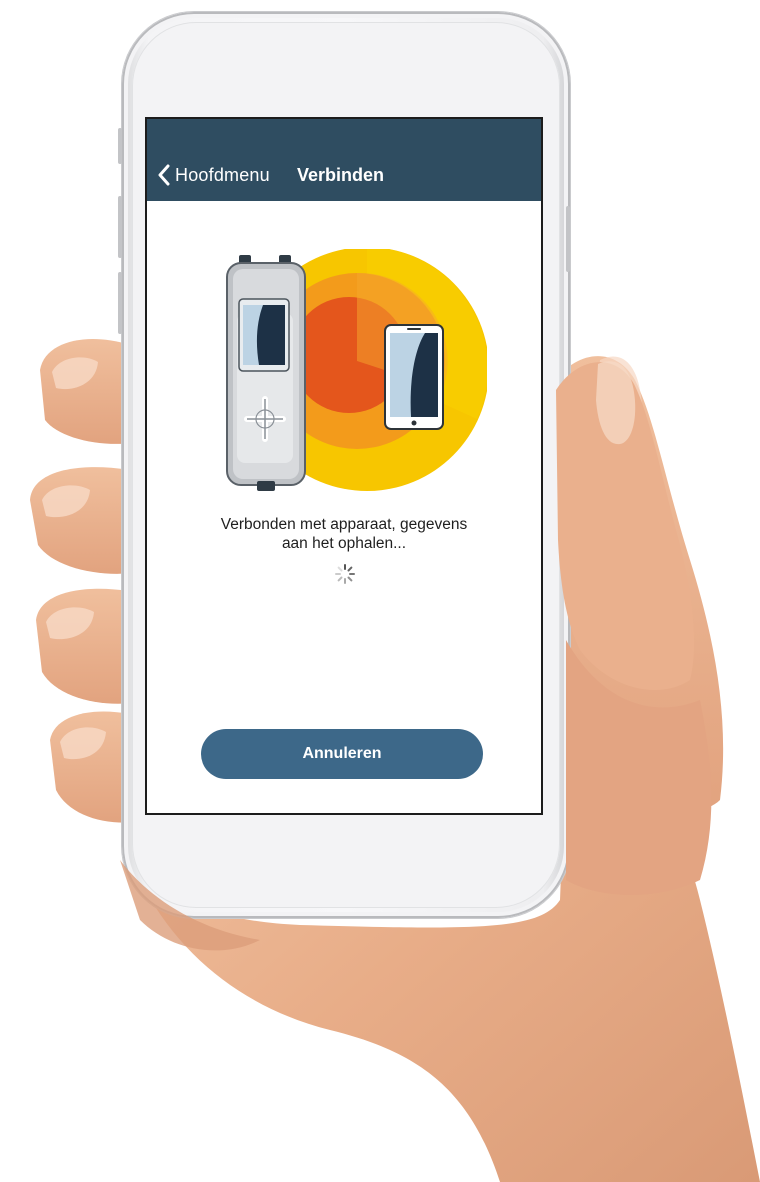 The height and width of the screenshot is (1182, 760). I want to click on navigation-bar: Hoofdmenu Verbinden, so click(344, 160).